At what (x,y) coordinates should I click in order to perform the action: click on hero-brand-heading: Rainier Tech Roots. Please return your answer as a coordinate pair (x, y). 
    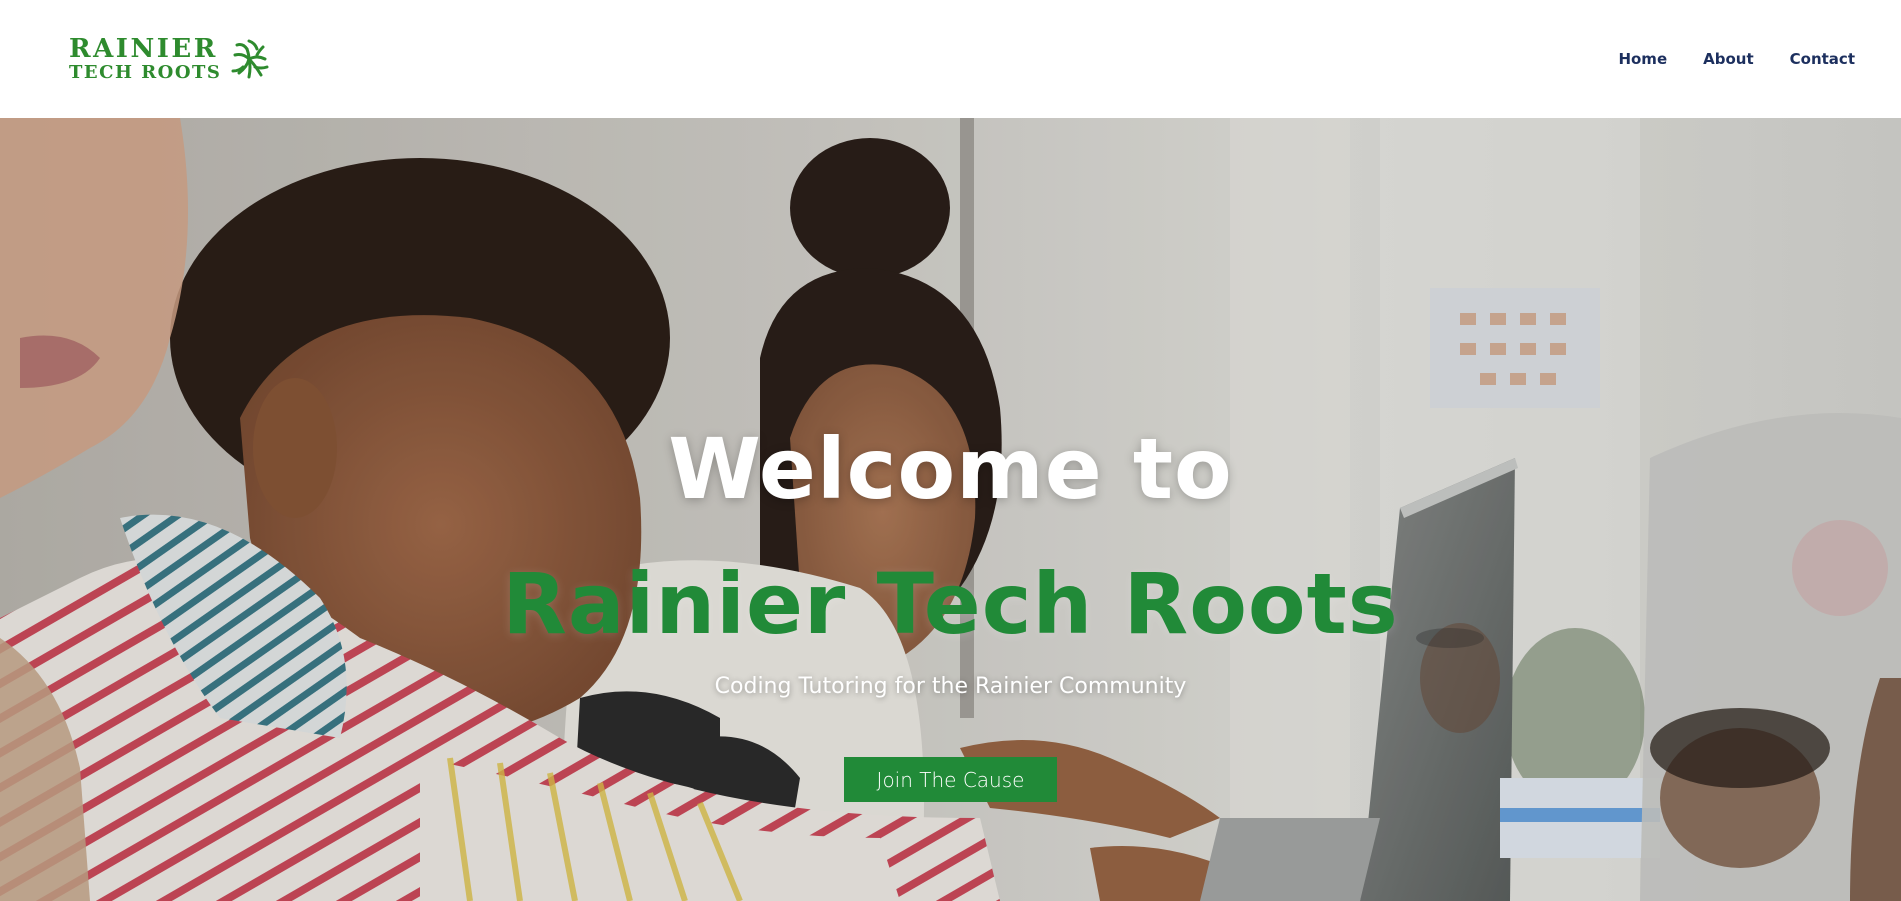
    Looking at the image, I should click on (950, 604).